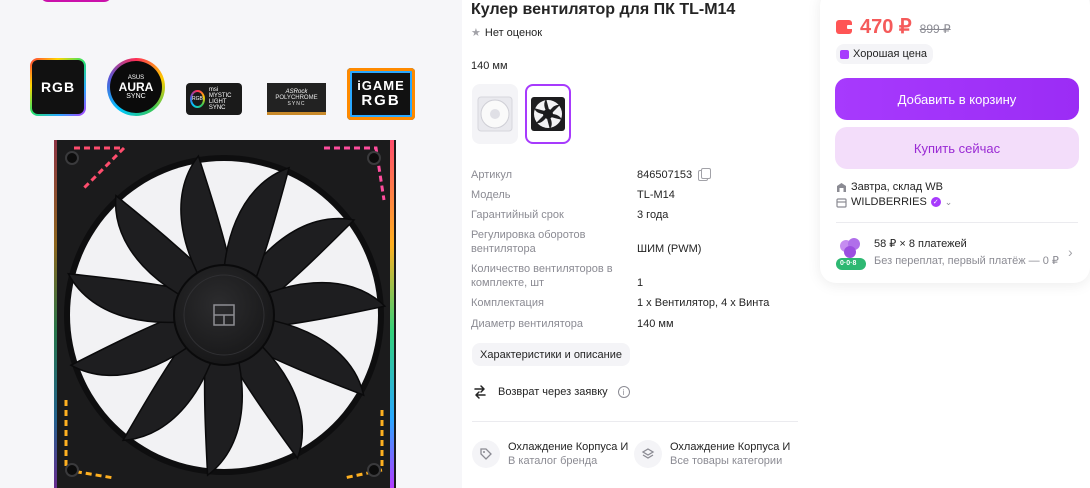  Describe the element at coordinates (636, 324) in the screenshot. I see `spec-row-diameter: Диаметр вентилятора 140 мм` at that location.